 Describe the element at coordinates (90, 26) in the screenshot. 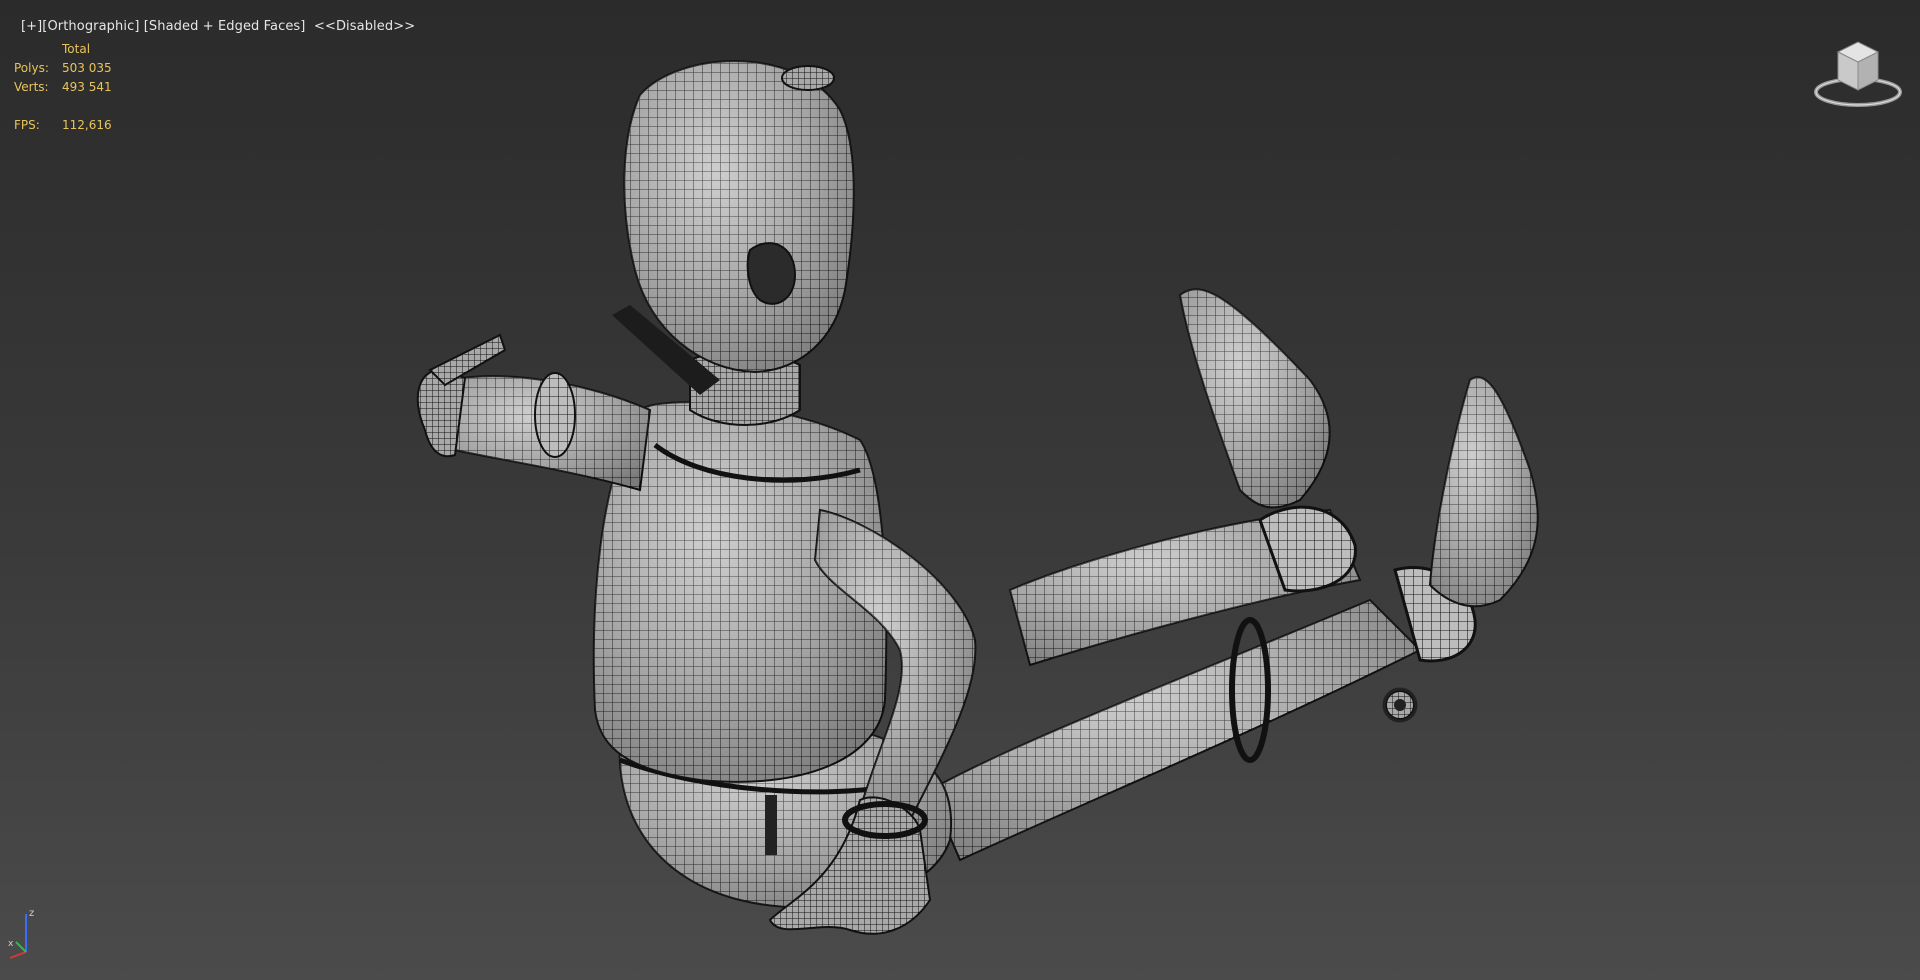

I see `viewport-view-label: [Orthographic]` at that location.